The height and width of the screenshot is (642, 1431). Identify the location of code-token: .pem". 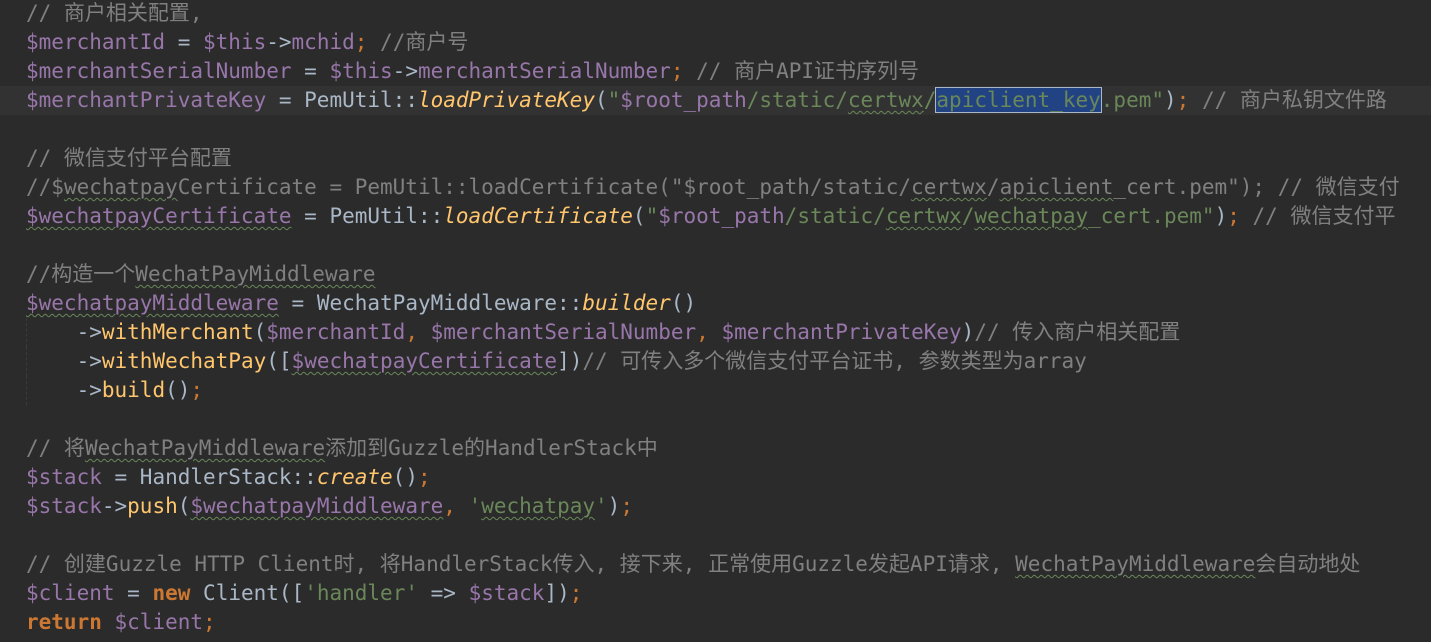
(1132, 100).